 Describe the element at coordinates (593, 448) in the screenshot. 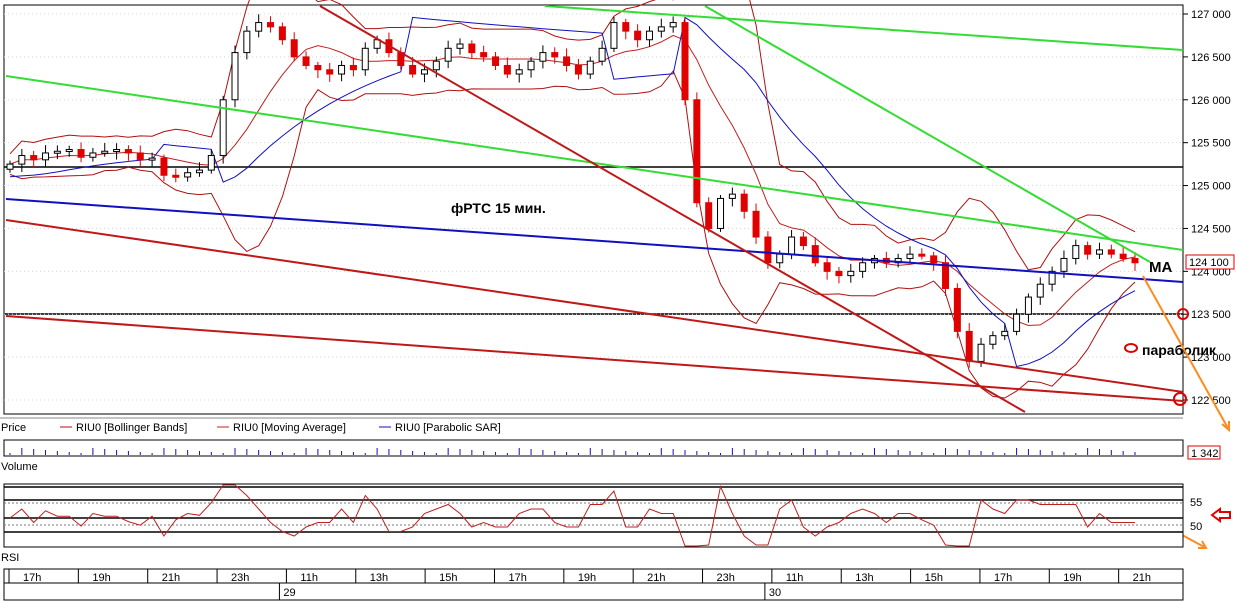

I see `volume-panel` at that location.